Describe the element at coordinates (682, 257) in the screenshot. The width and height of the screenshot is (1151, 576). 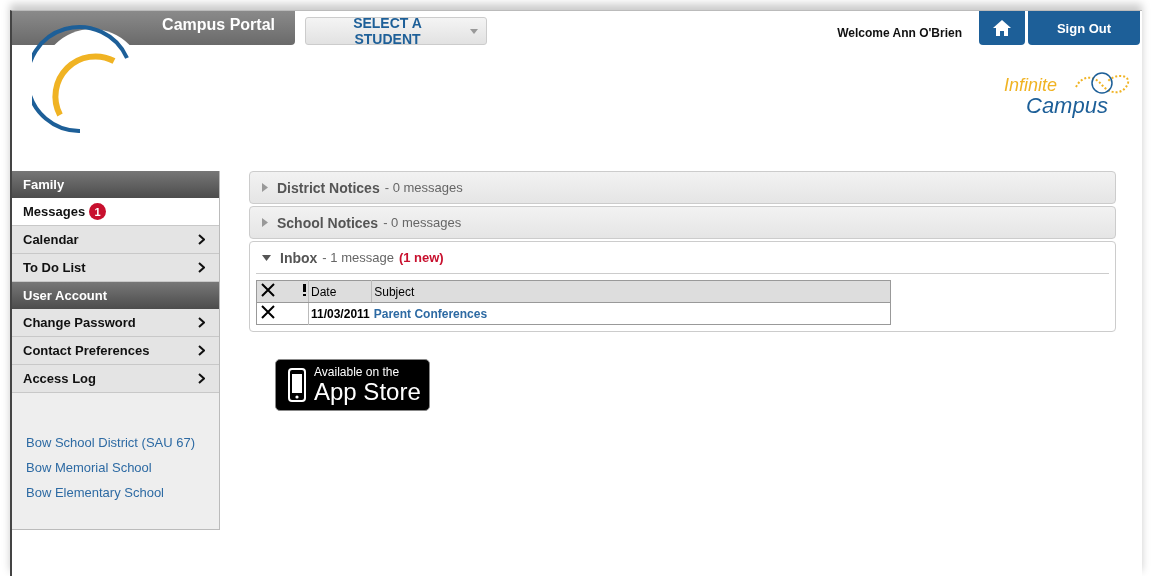
I see `panel-header: Inbox - 1 message (1 new)` at that location.